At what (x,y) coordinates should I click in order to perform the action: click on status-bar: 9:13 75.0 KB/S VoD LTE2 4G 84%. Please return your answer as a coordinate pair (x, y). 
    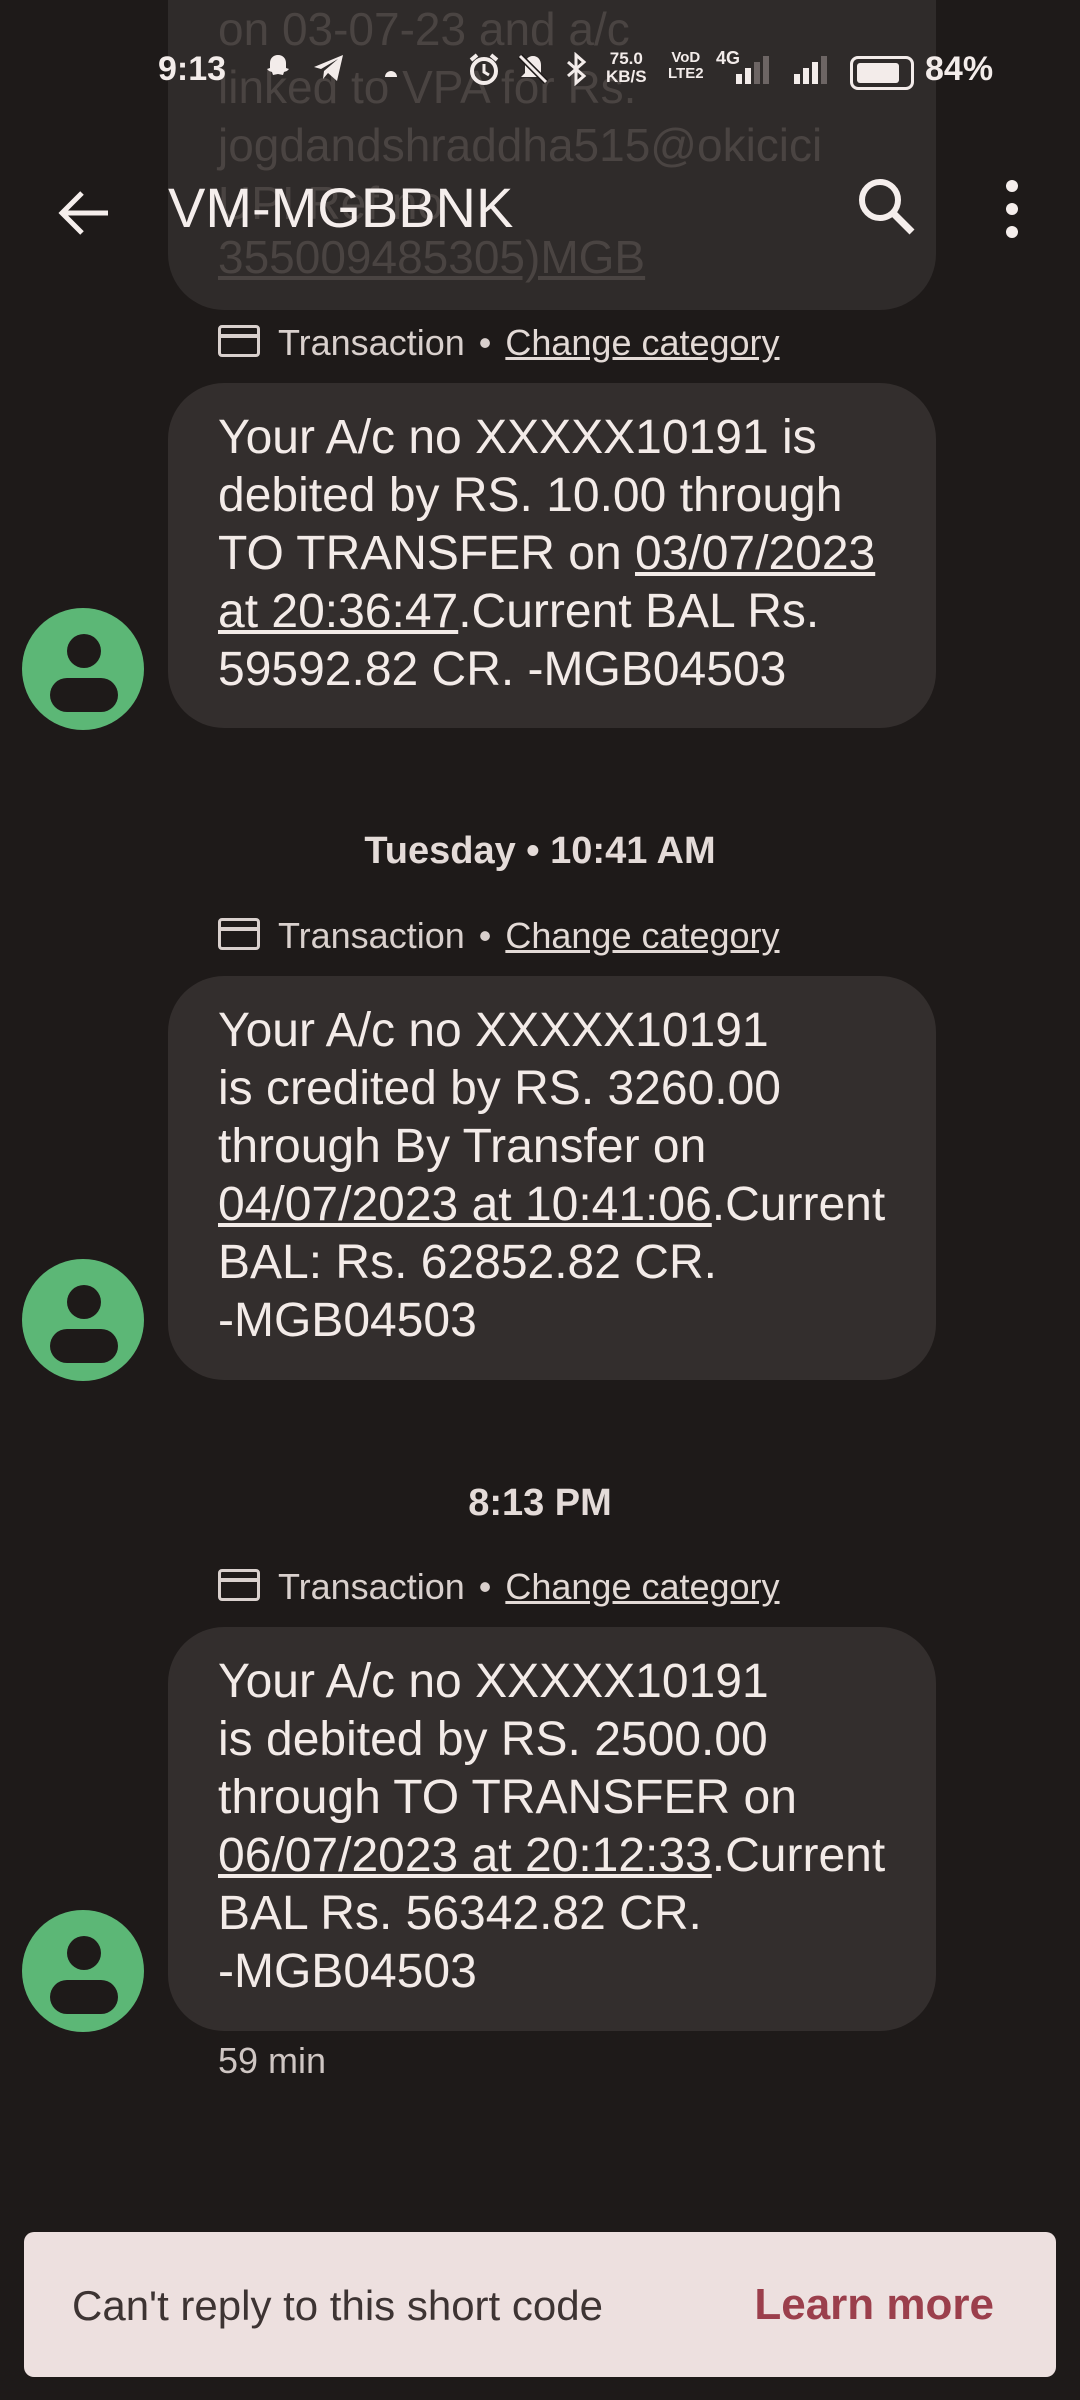
    Looking at the image, I should click on (540, 73).